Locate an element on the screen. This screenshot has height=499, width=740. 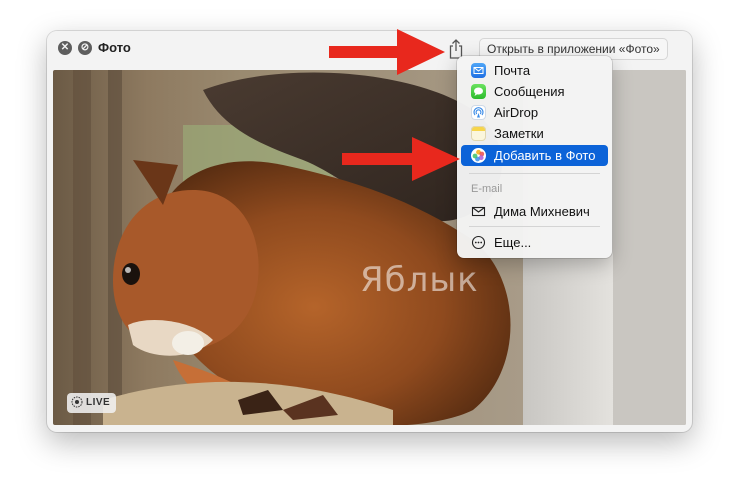
menu-item-messages: Сообщения is located at coordinates (534, 91).